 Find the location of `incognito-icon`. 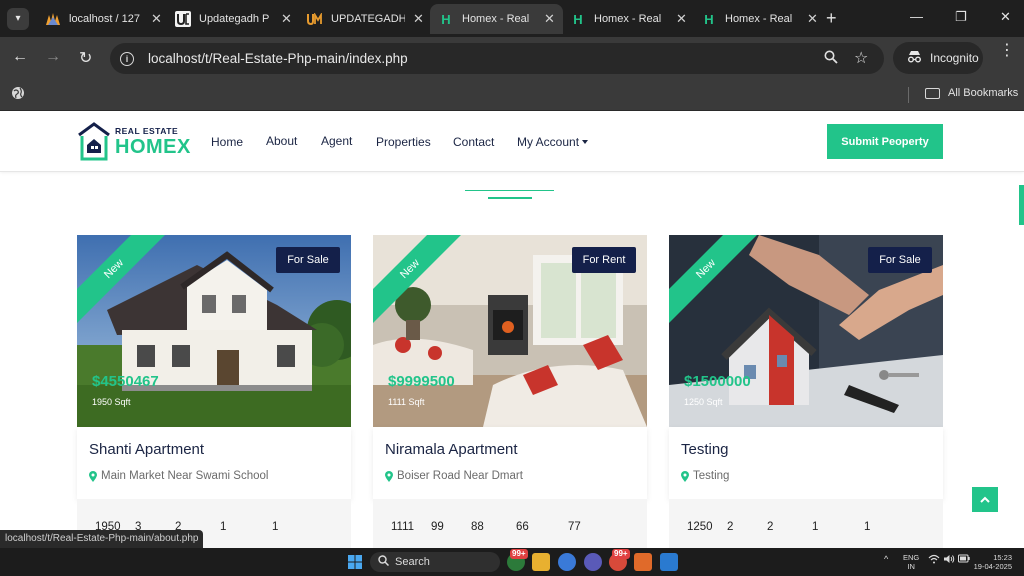

incognito-icon is located at coordinates (914, 58).